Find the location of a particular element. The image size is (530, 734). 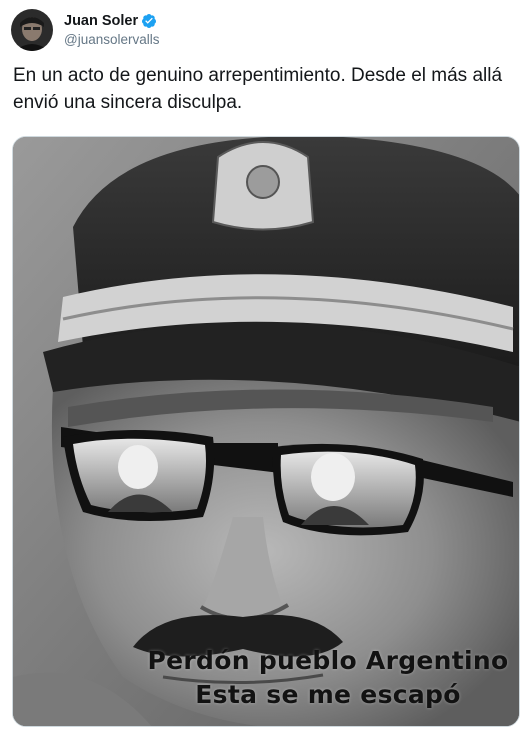

display-name-row: Juan Soler is located at coordinates (112, 21).